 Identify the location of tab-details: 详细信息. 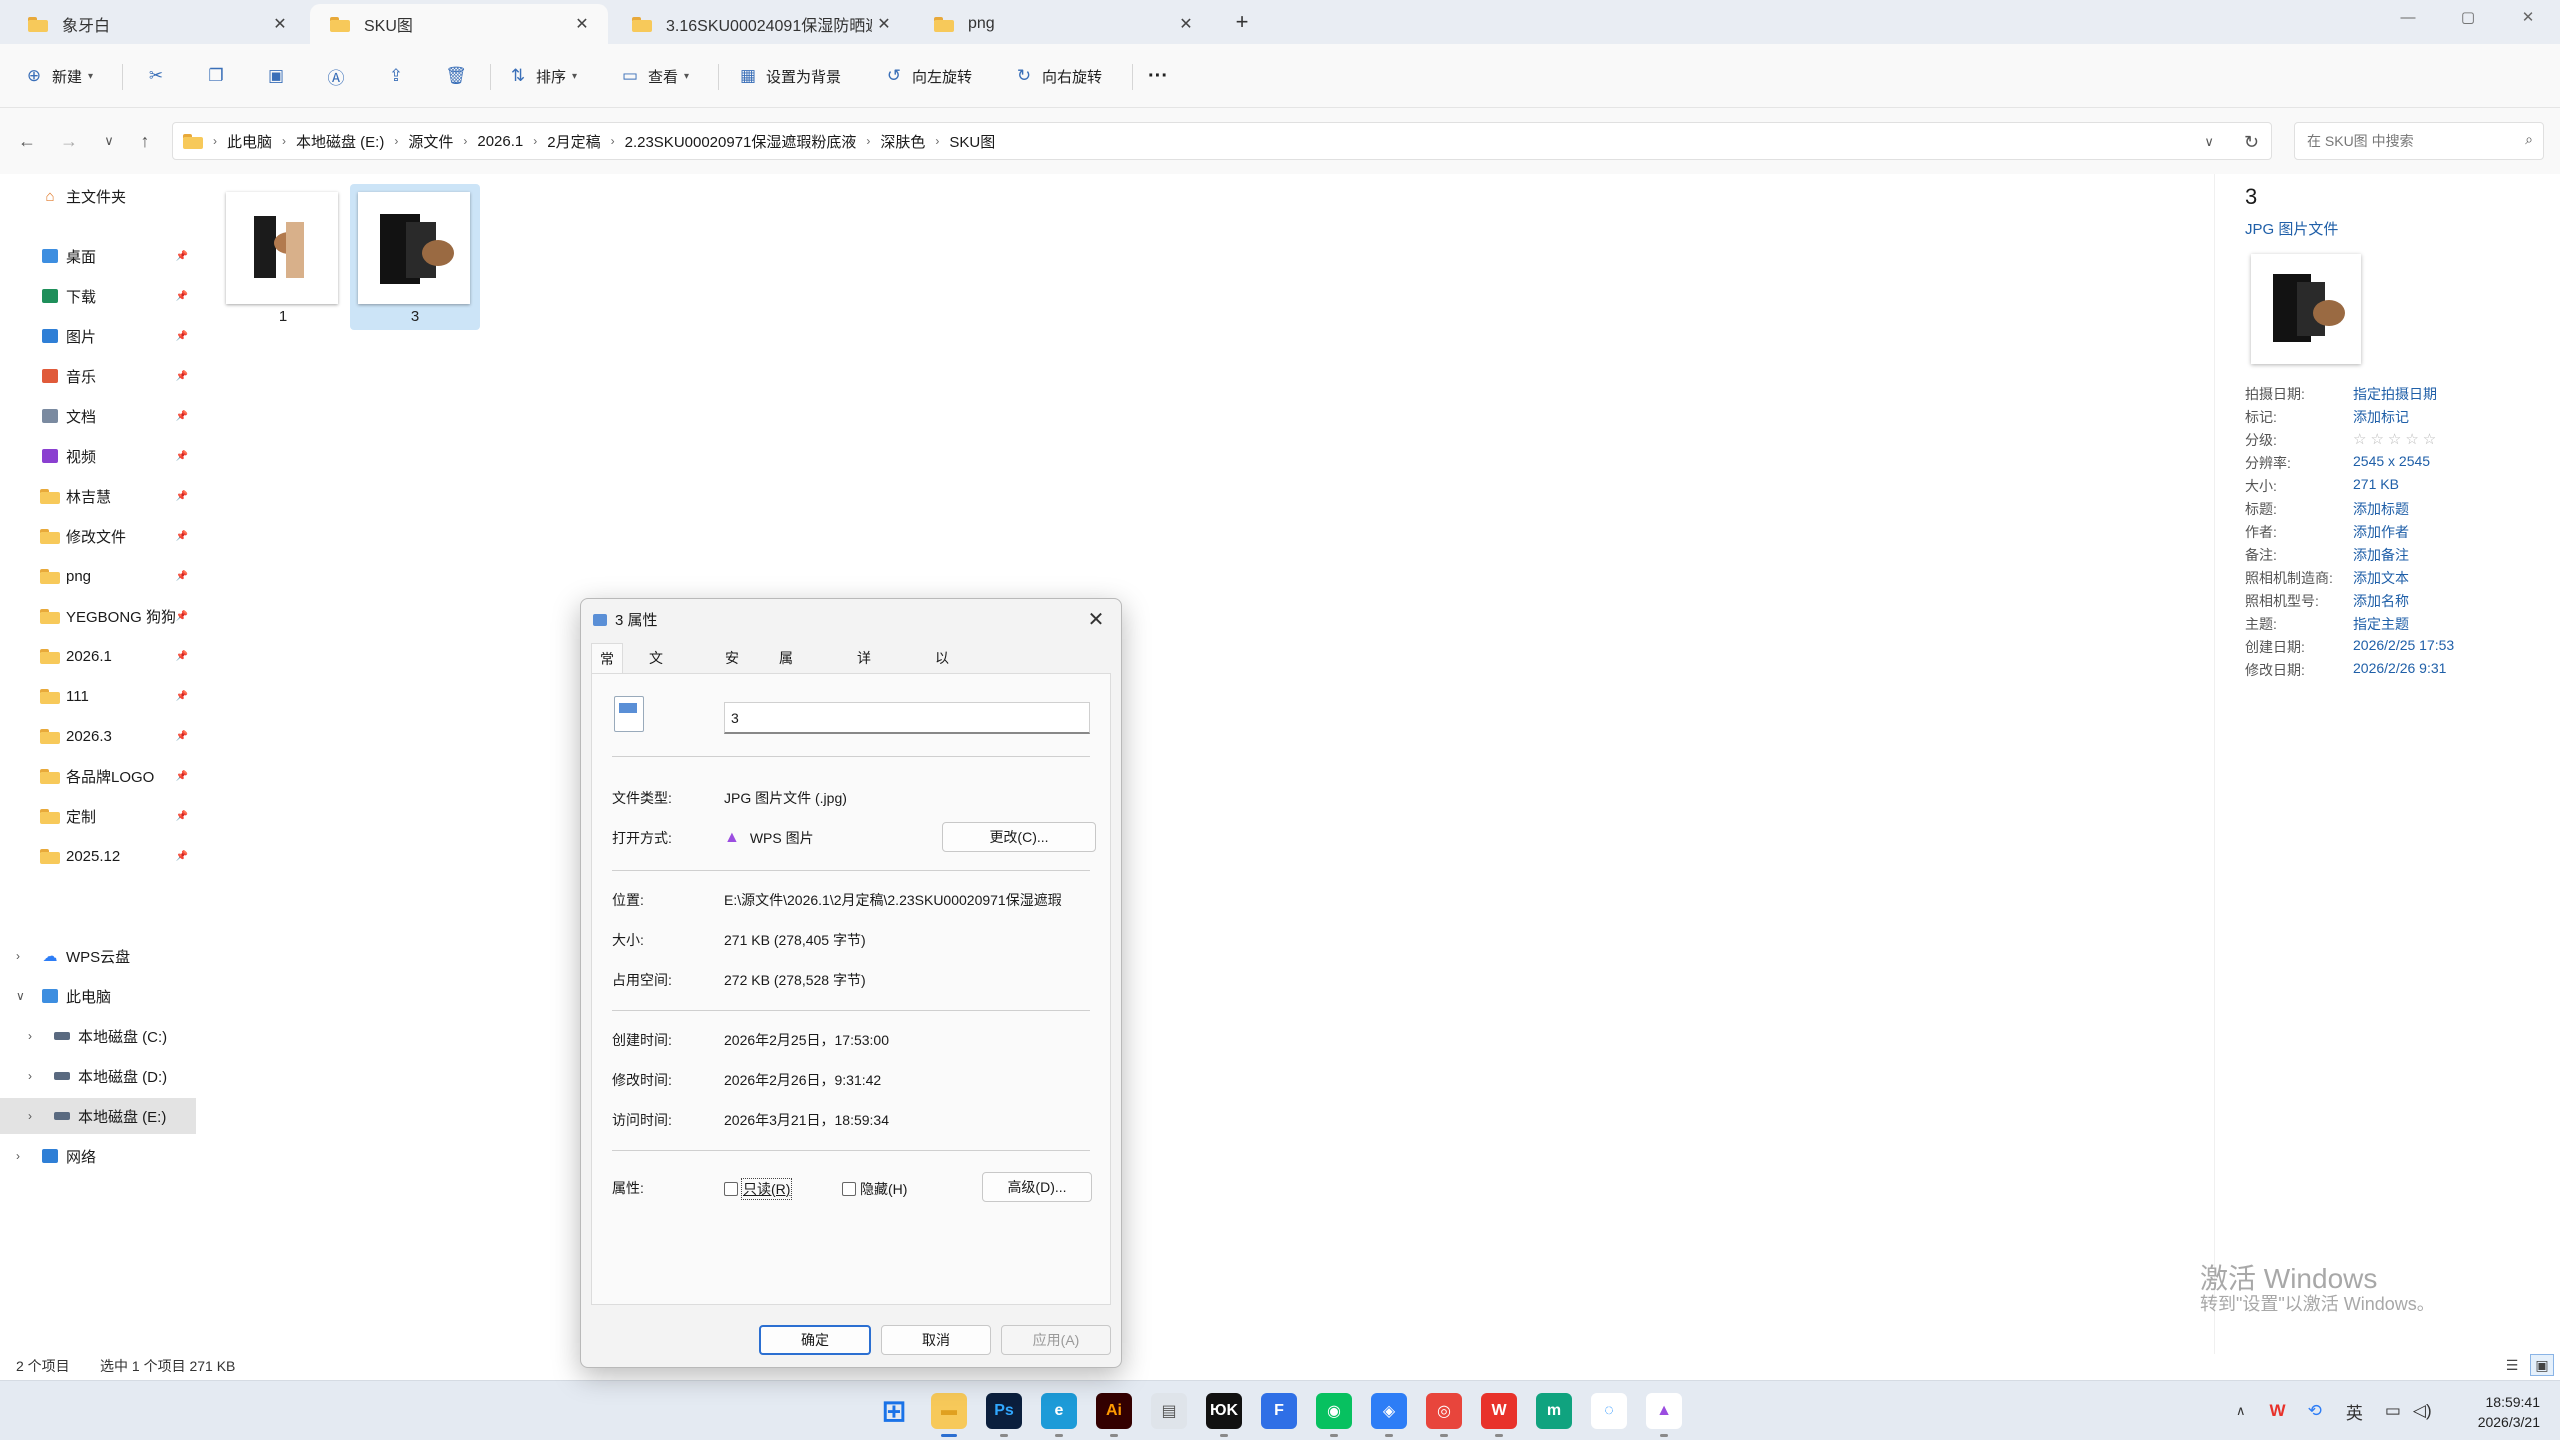
(864, 699).